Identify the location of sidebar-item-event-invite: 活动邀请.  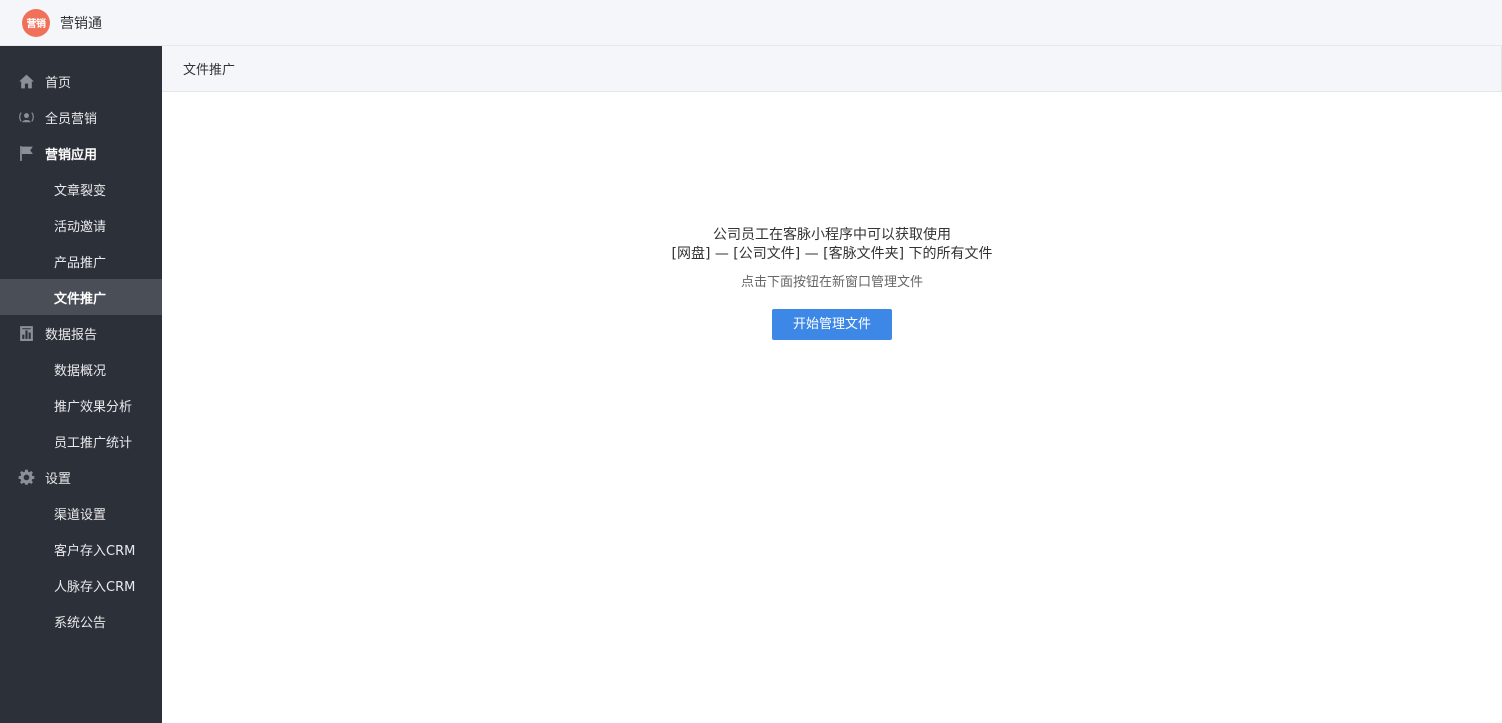
(81, 225).